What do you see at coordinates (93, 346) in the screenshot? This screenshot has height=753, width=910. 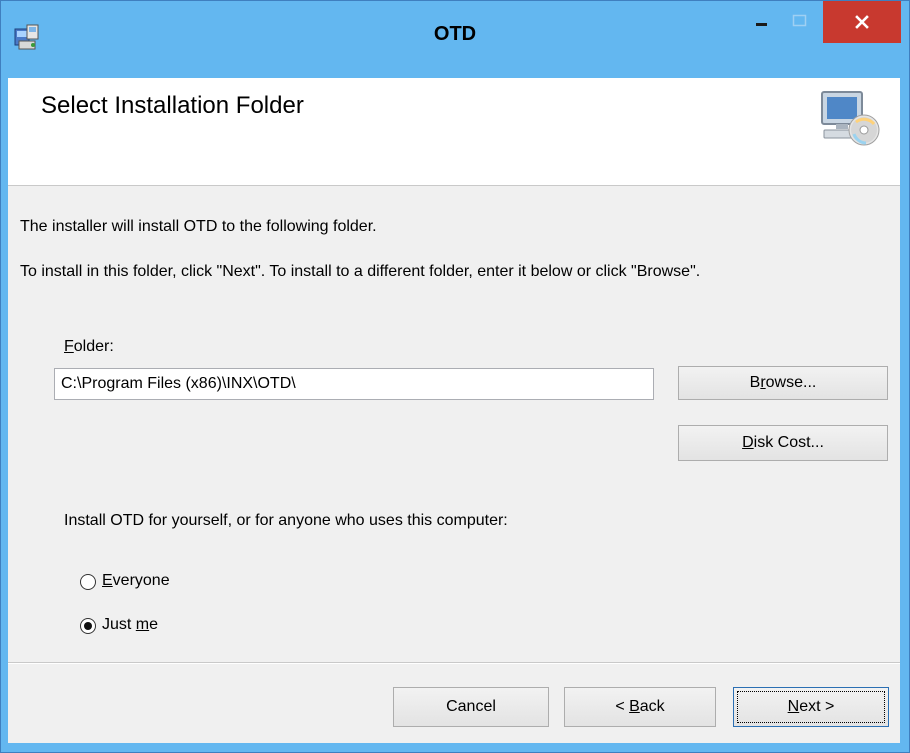 I see `folder-label-rest: older:` at bounding box center [93, 346].